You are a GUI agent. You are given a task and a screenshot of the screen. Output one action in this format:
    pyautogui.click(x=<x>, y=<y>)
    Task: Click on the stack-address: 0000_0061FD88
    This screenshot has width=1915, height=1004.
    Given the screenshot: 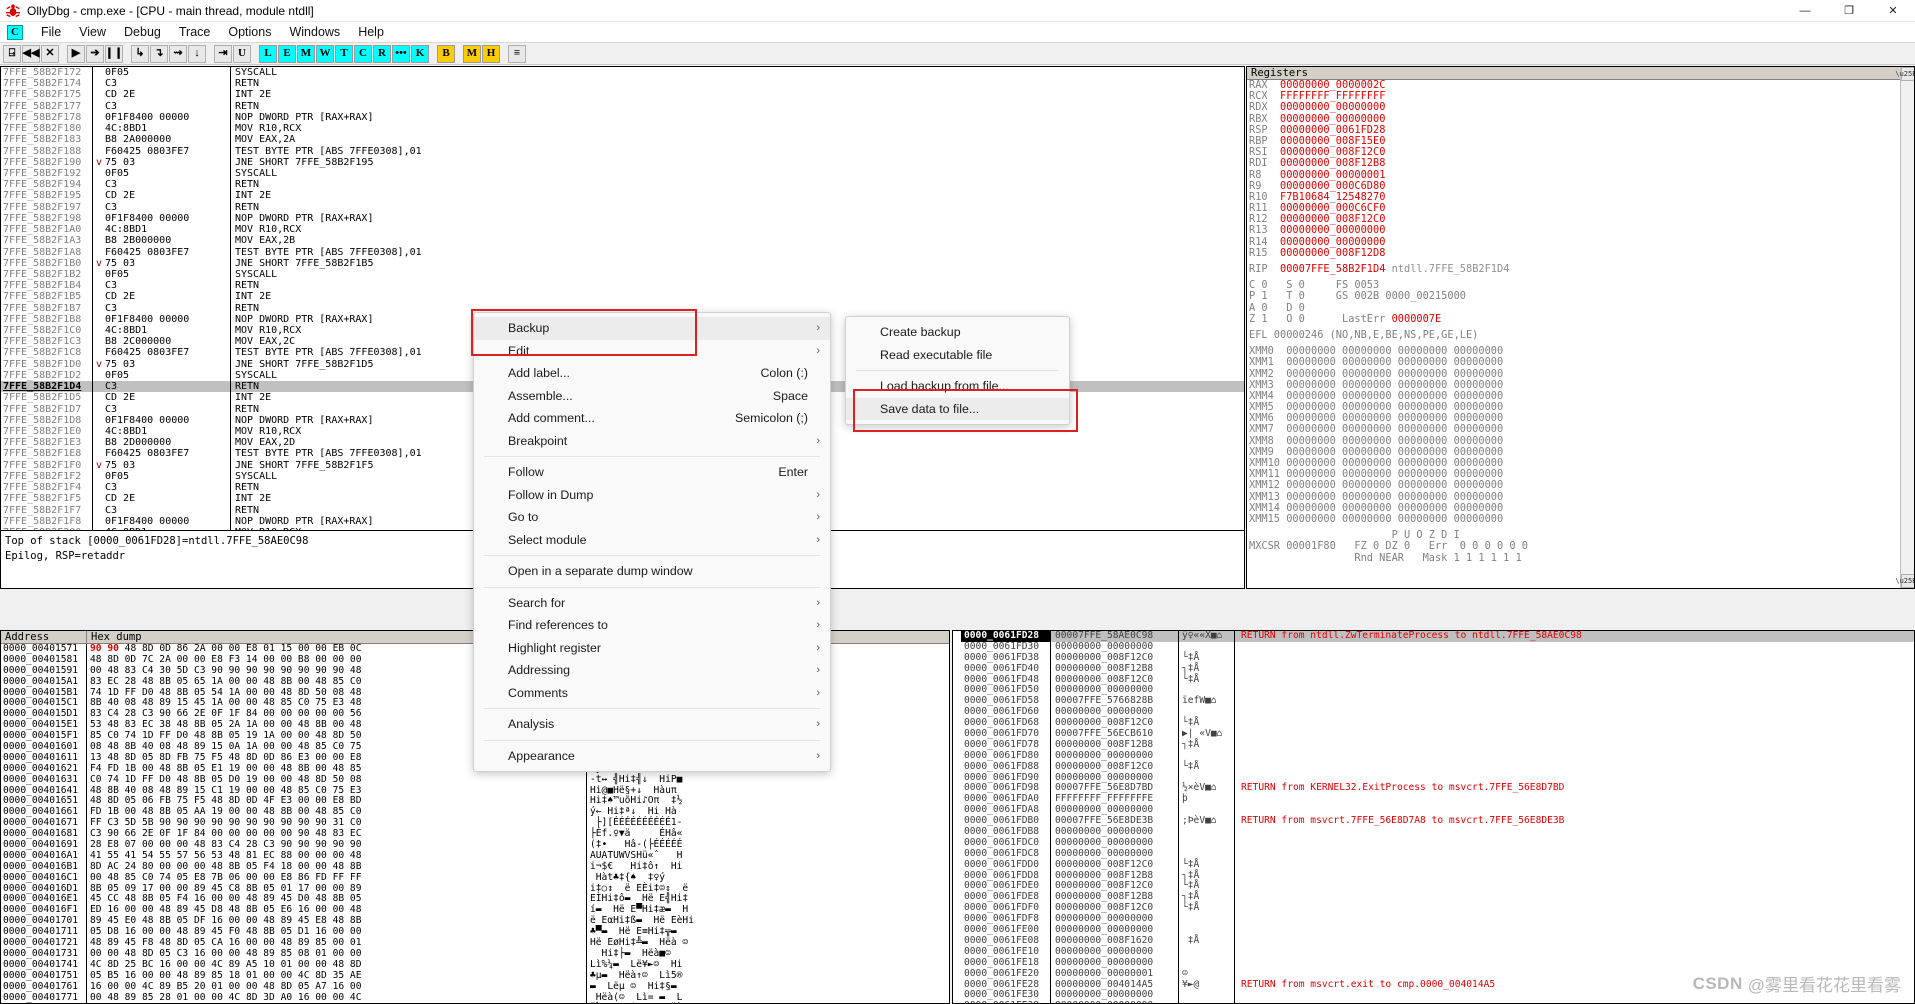 What is the action you would take?
    pyautogui.click(x=1006, y=767)
    